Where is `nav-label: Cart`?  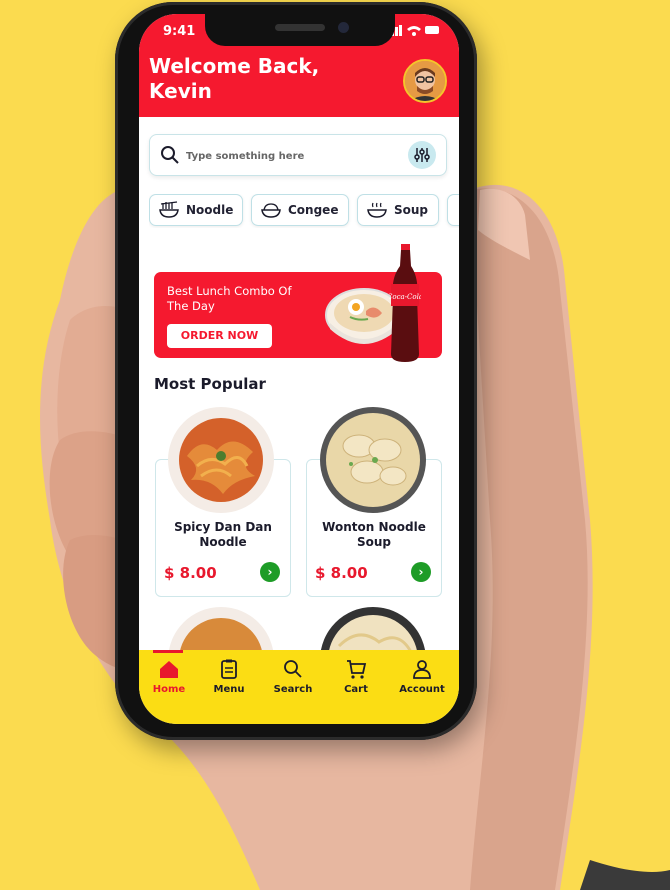
nav-label: Cart is located at coordinates (356, 689).